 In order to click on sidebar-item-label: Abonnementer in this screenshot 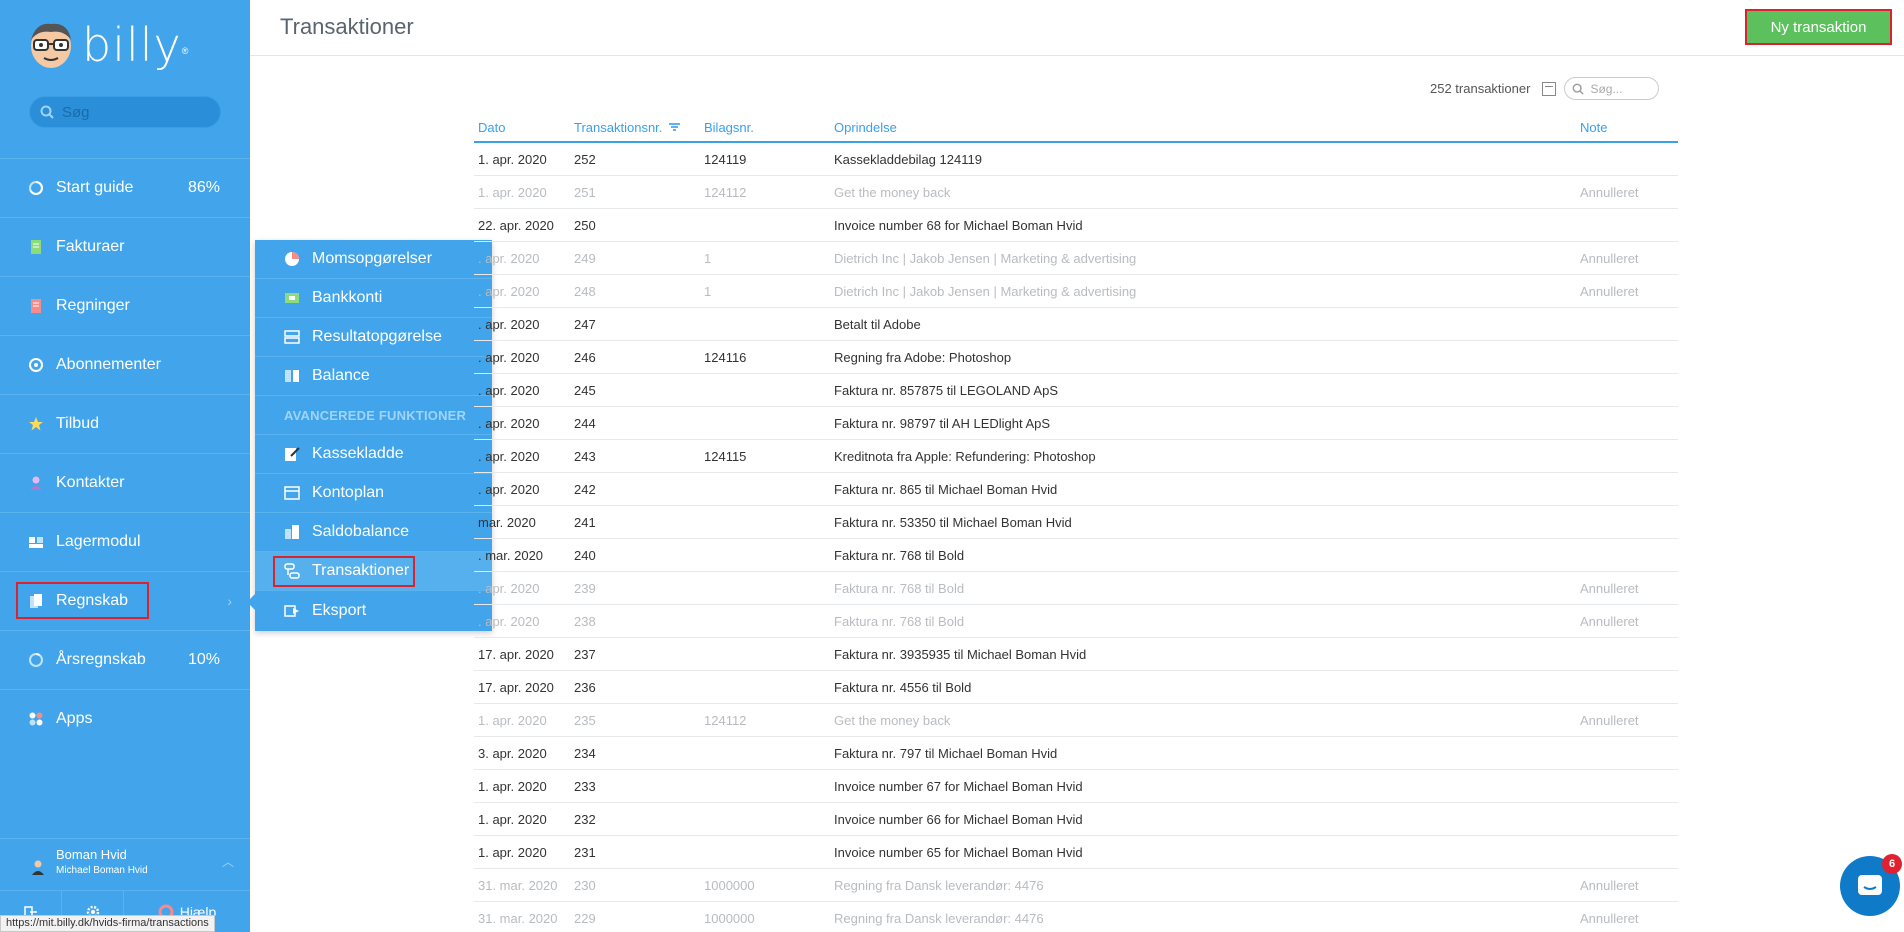, I will do `click(108, 364)`.